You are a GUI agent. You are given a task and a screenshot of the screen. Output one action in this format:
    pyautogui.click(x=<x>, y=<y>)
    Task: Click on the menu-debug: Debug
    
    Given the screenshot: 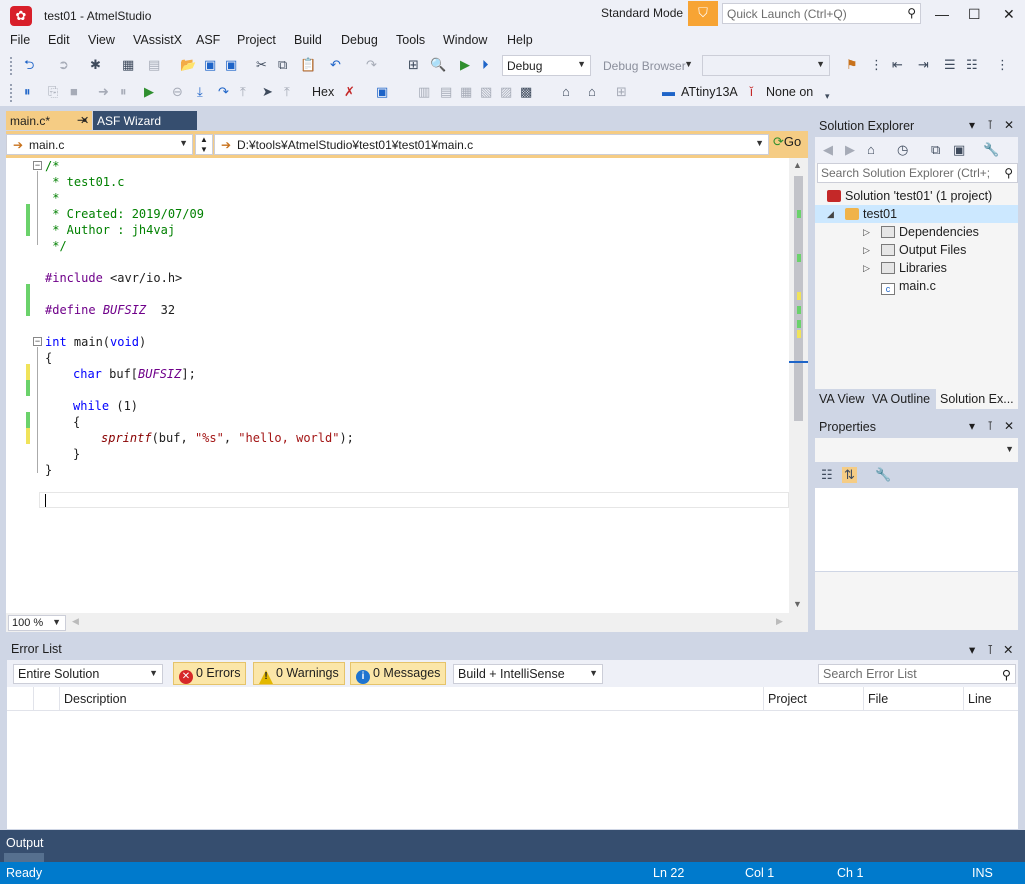 What is the action you would take?
    pyautogui.click(x=359, y=40)
    